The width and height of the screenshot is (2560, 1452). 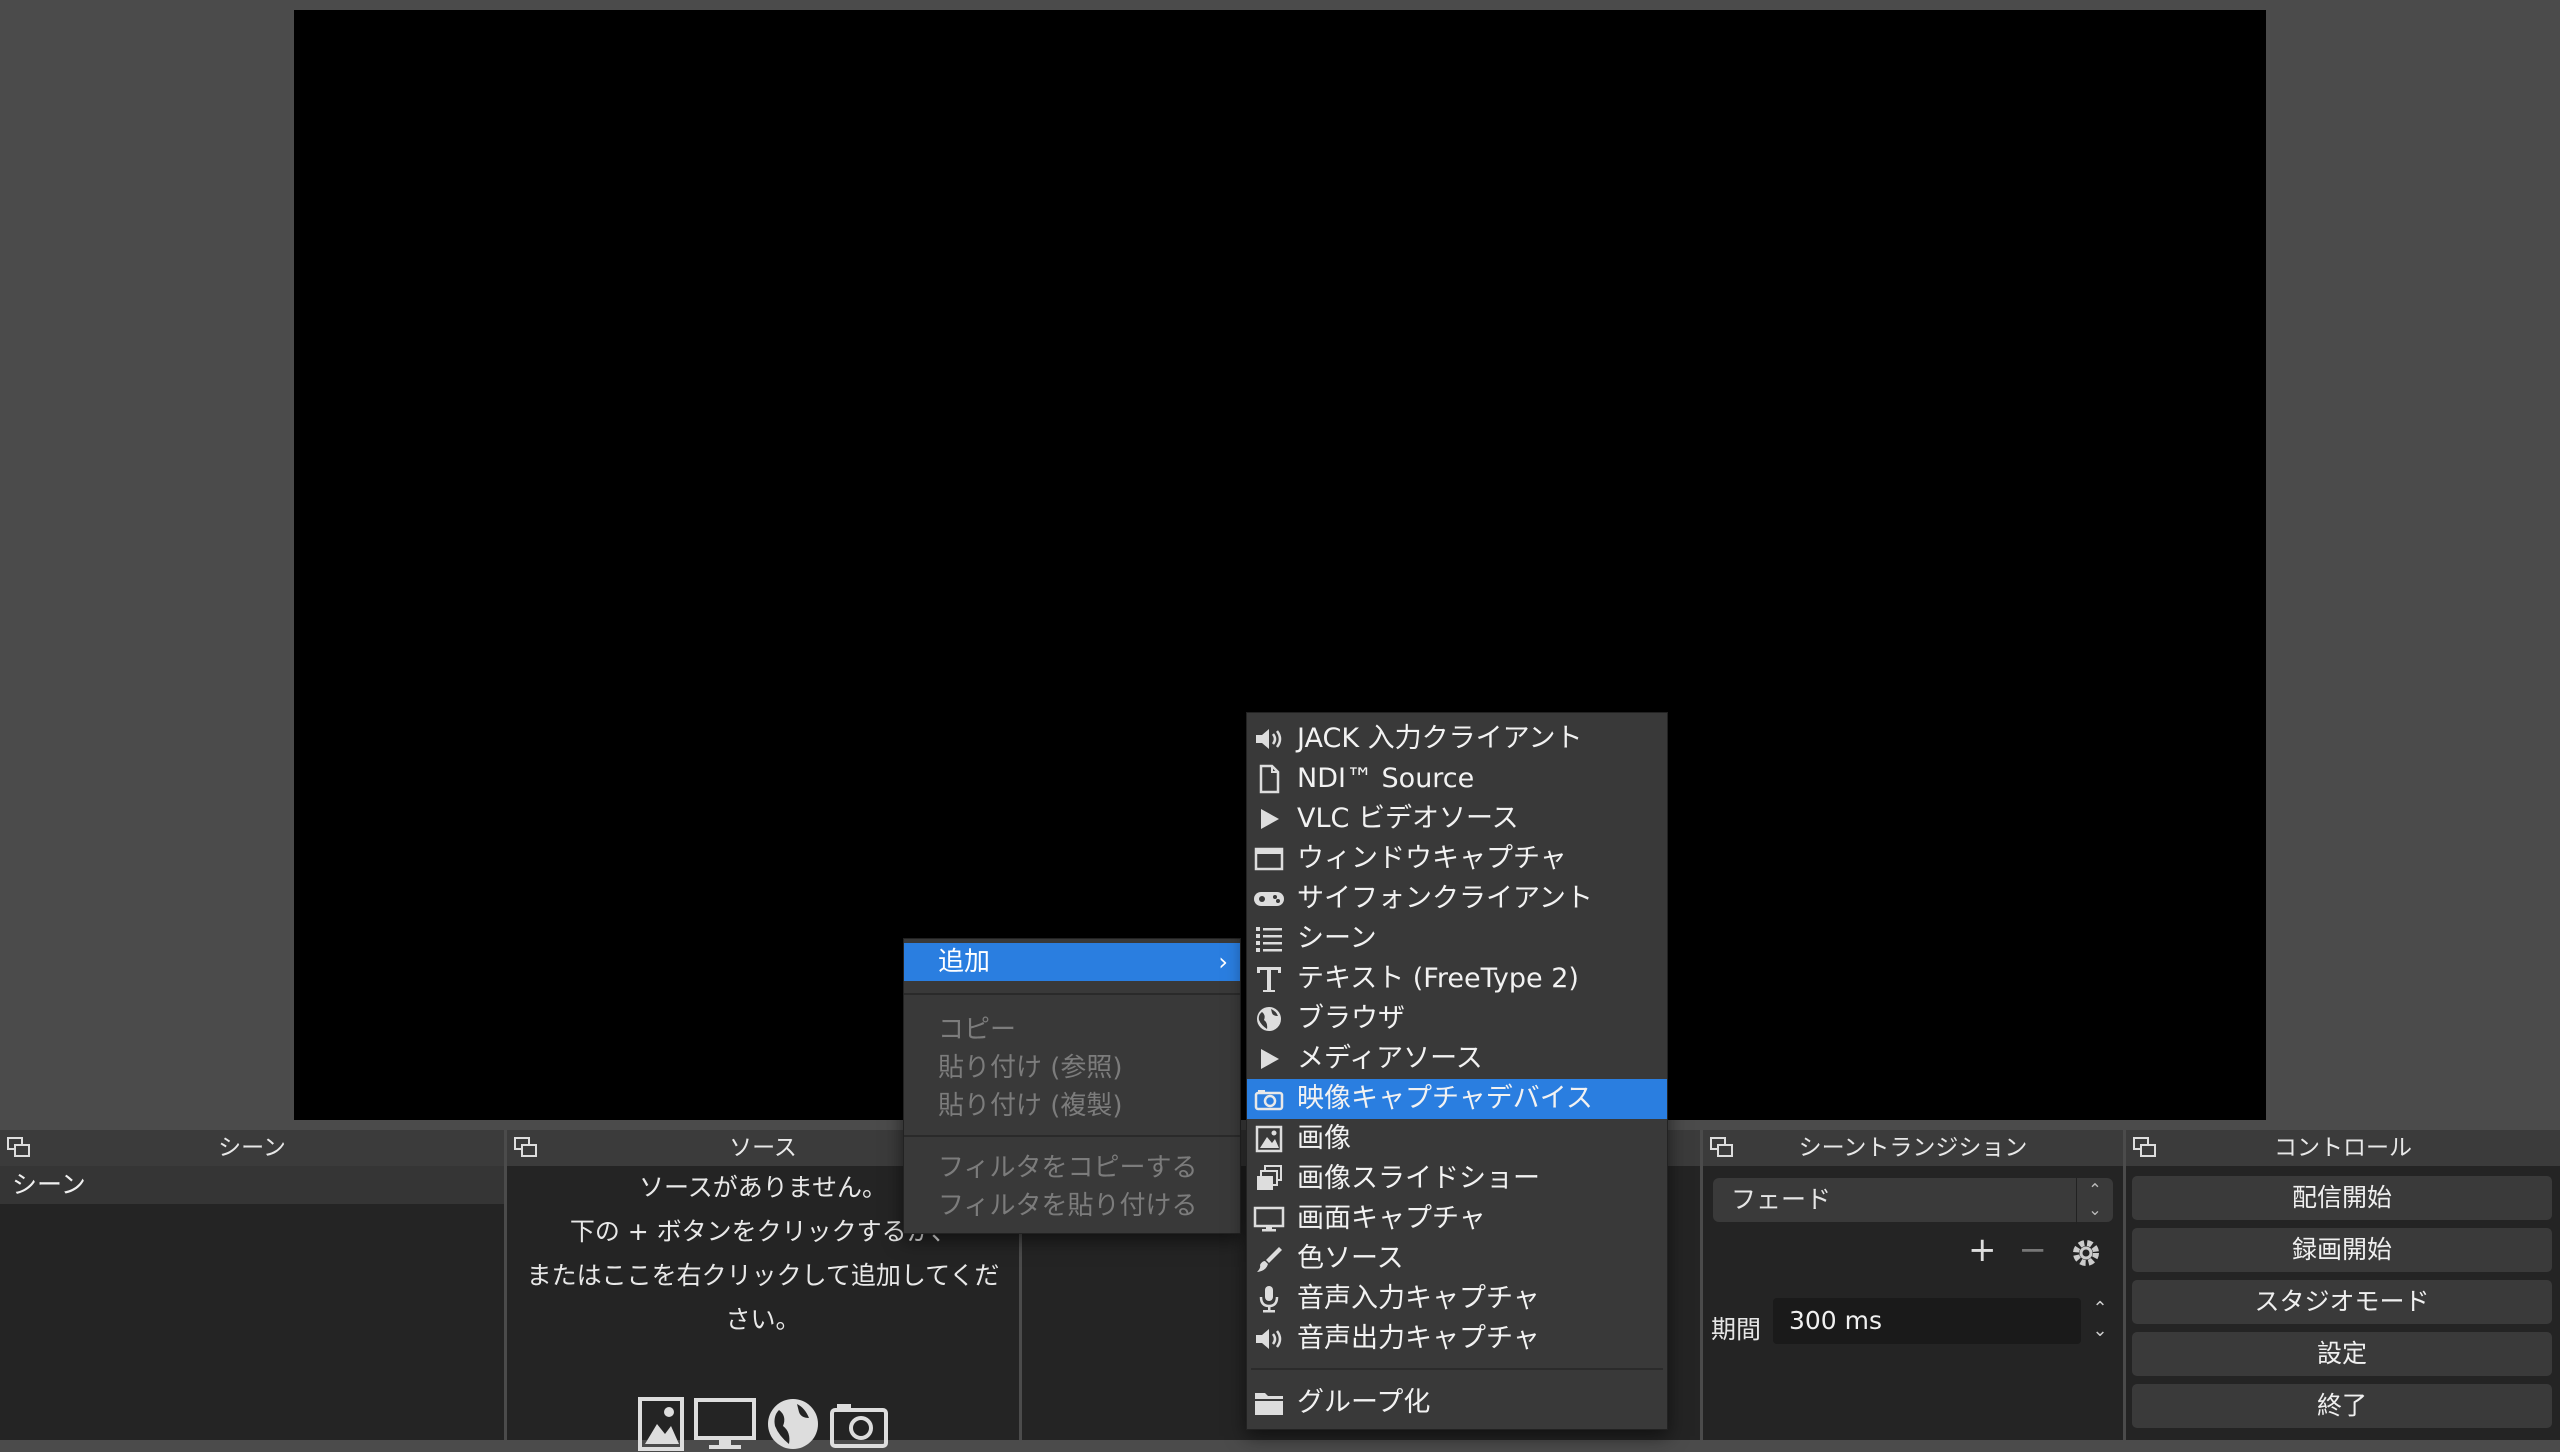 I want to click on scenes-list: シーン, so click(x=252, y=1303).